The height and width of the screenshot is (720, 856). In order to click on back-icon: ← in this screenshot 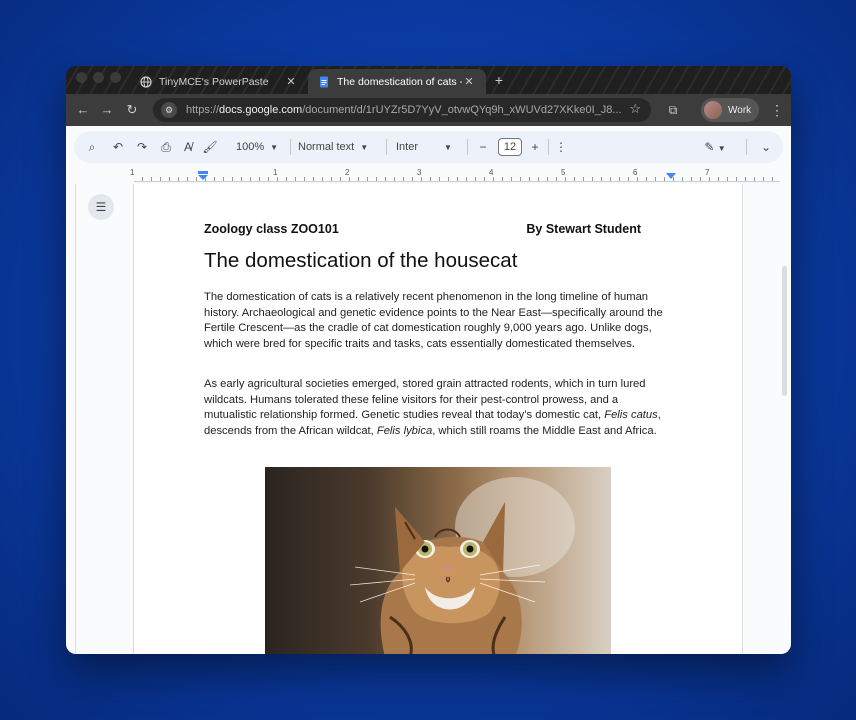, I will do `click(83, 110)`.